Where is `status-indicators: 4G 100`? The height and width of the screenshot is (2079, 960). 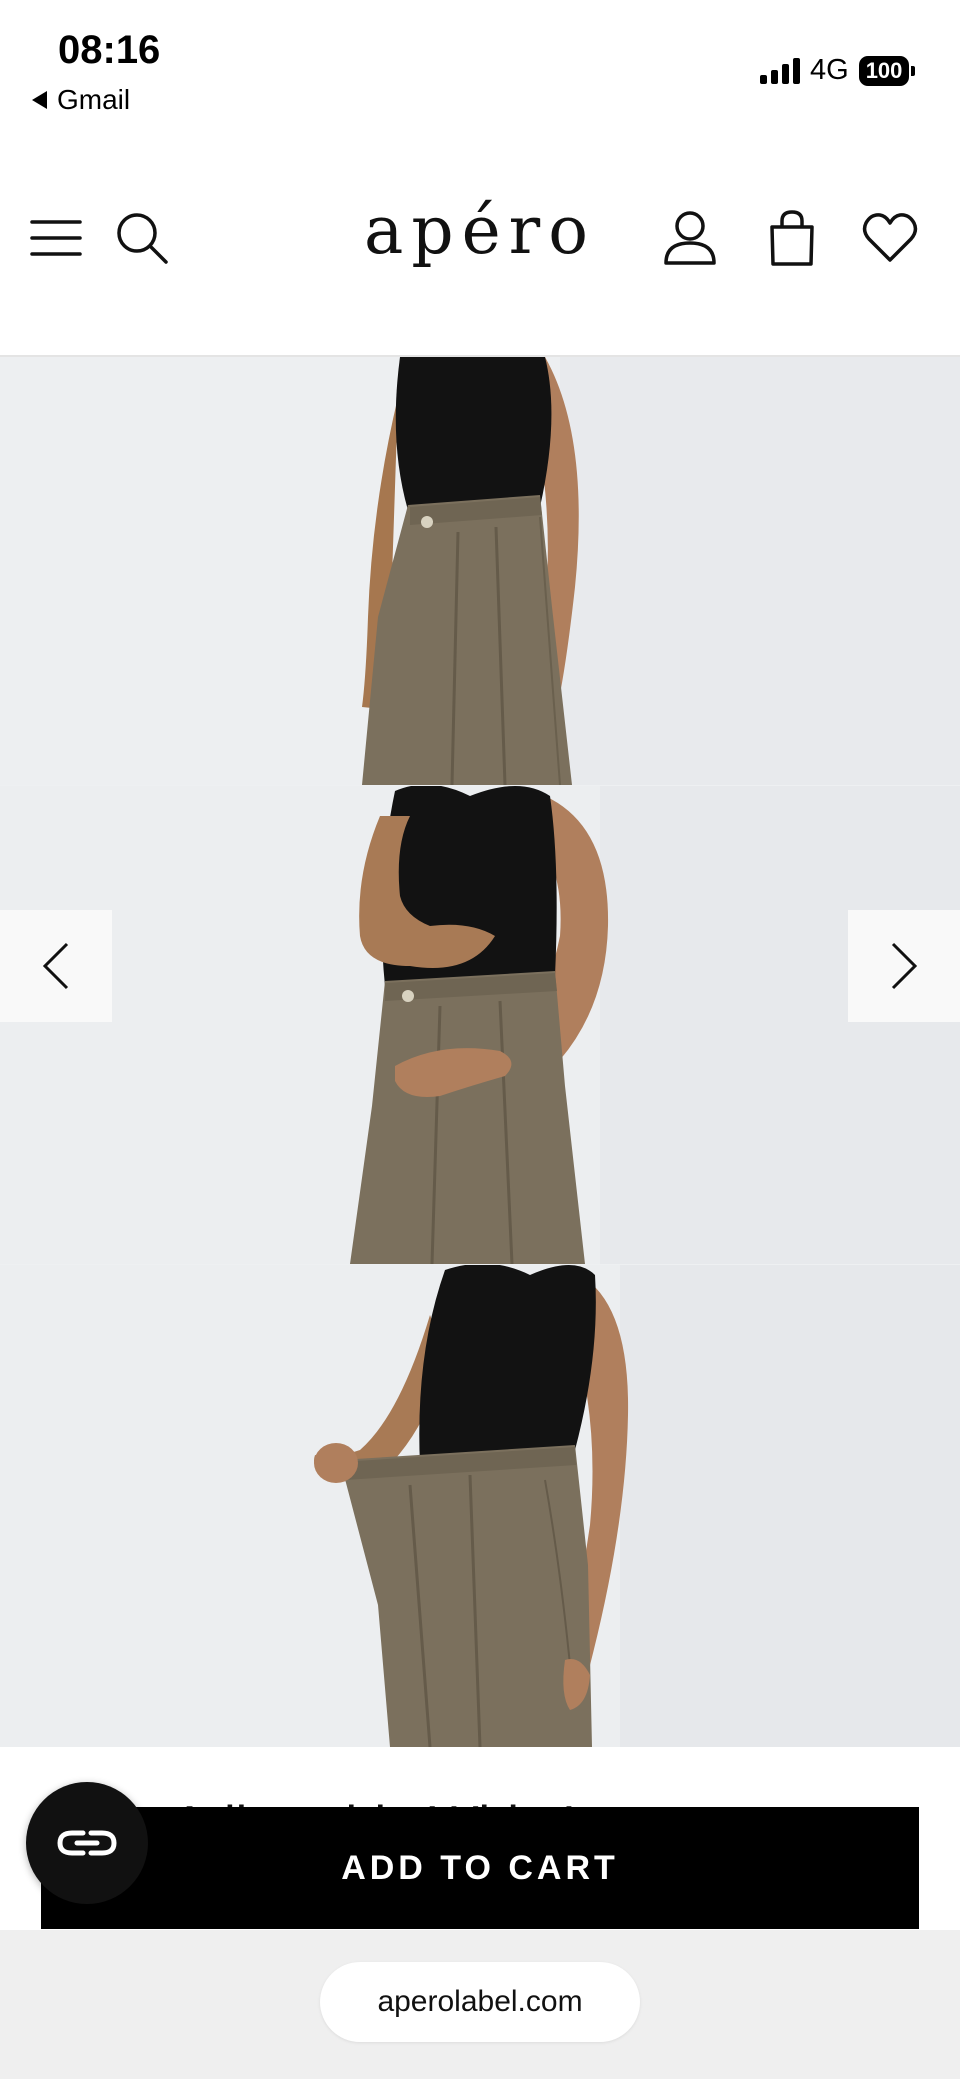
status-indicators: 4G 100 is located at coordinates (838, 70).